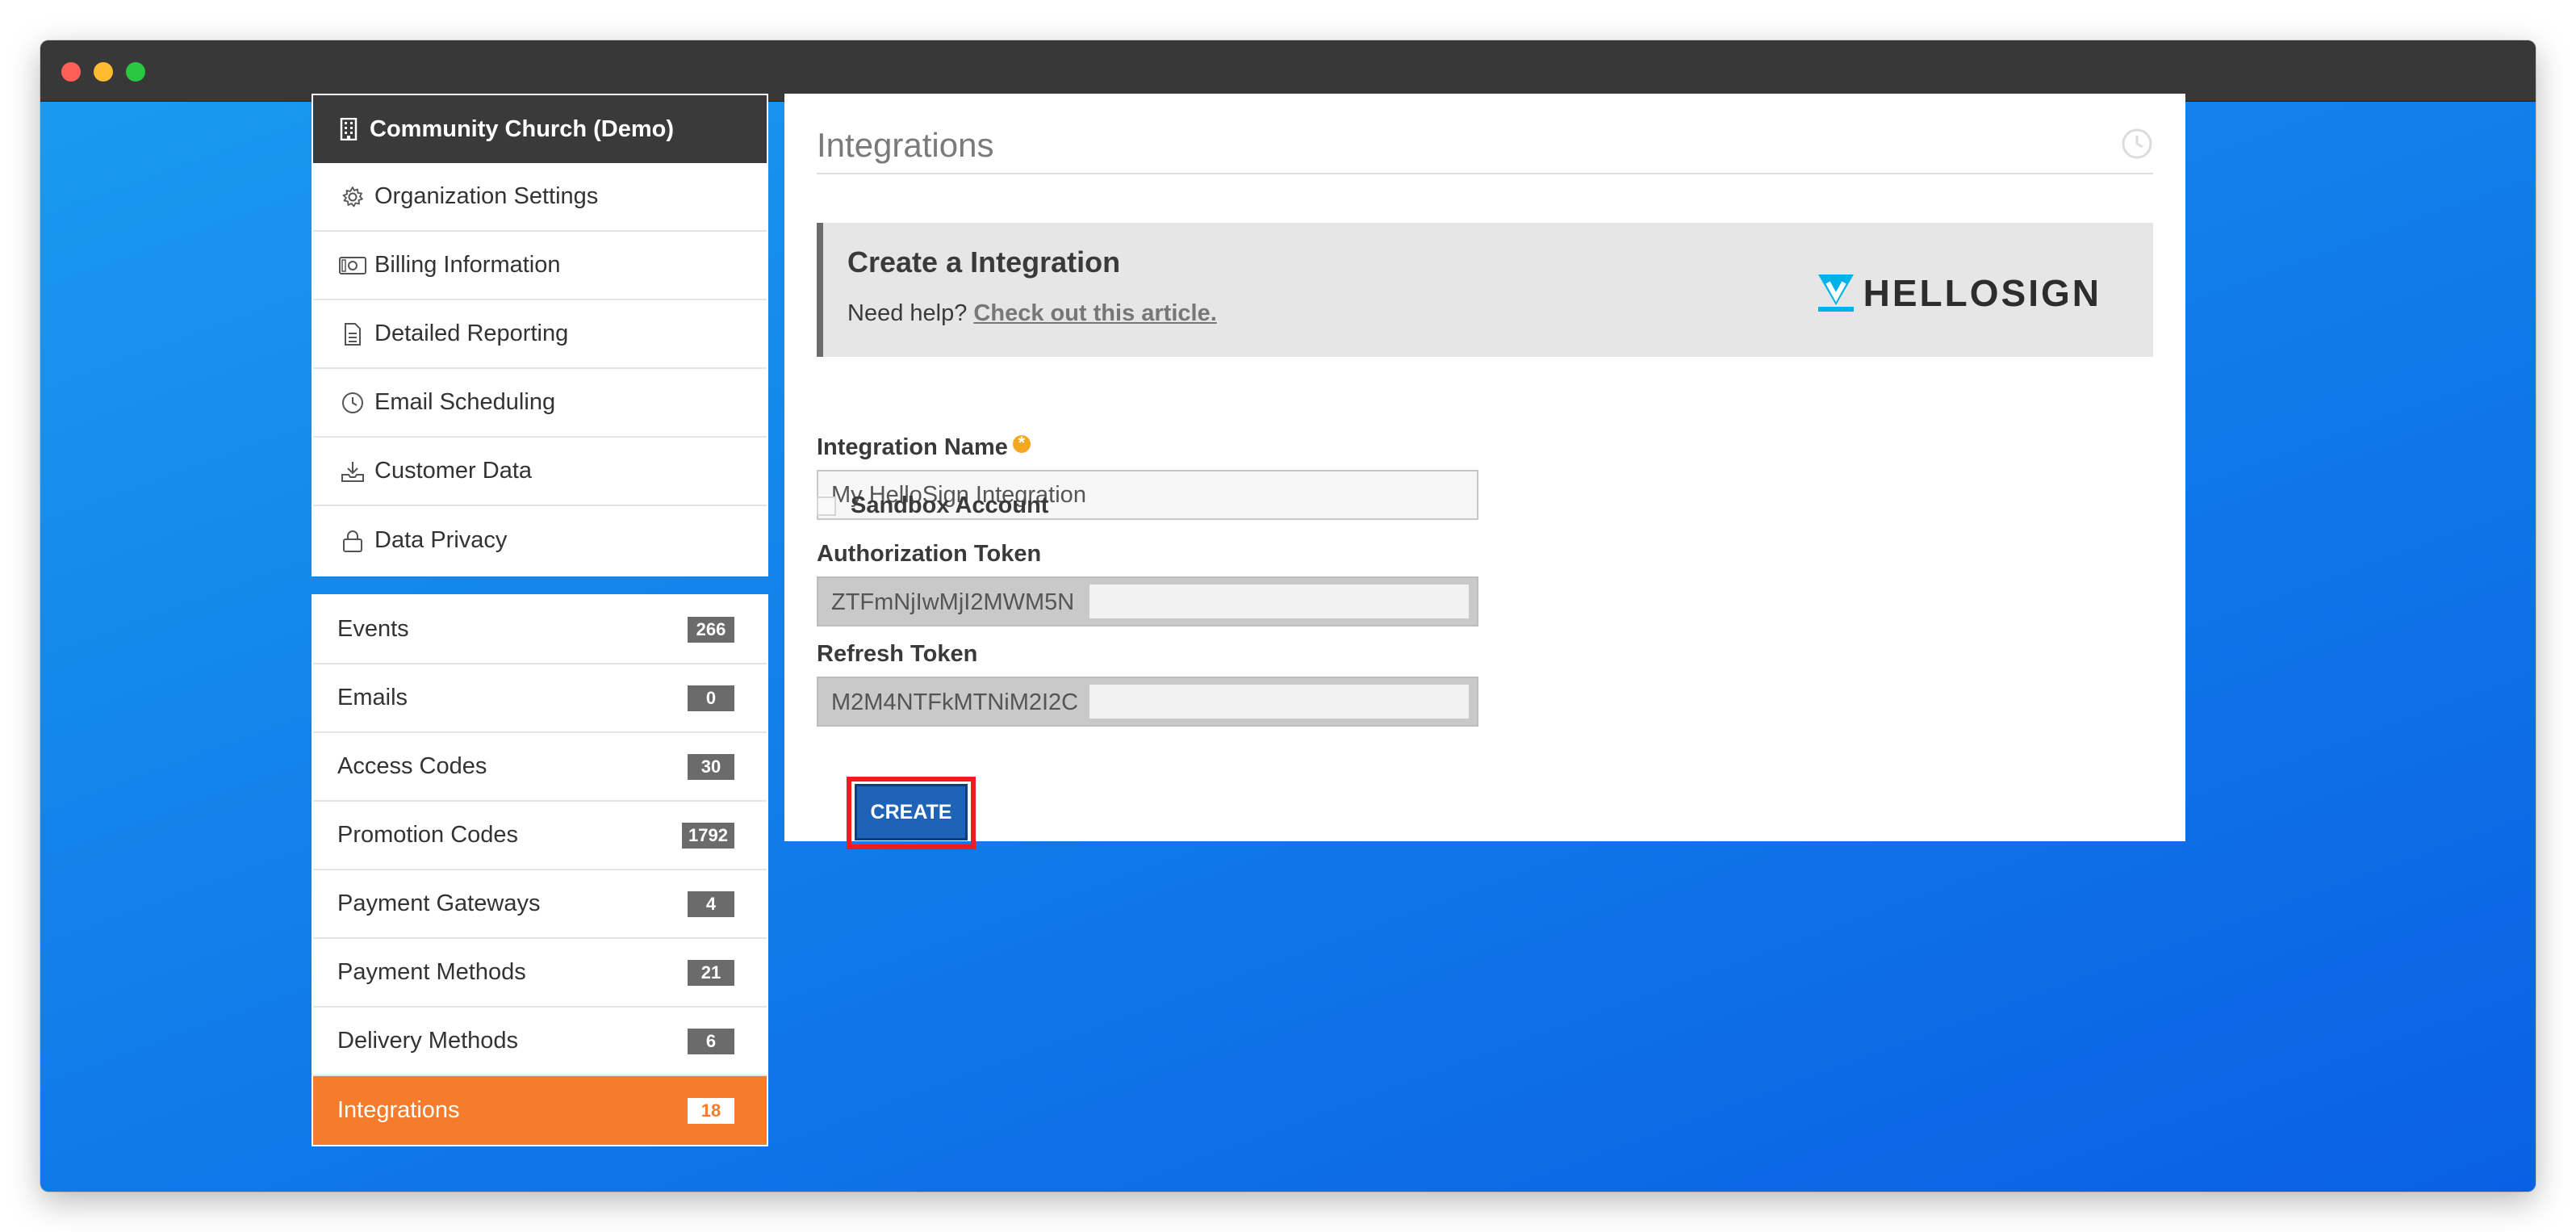 The width and height of the screenshot is (2576, 1232). I want to click on sidebar-item-customer-data: Customer Data, so click(540, 472).